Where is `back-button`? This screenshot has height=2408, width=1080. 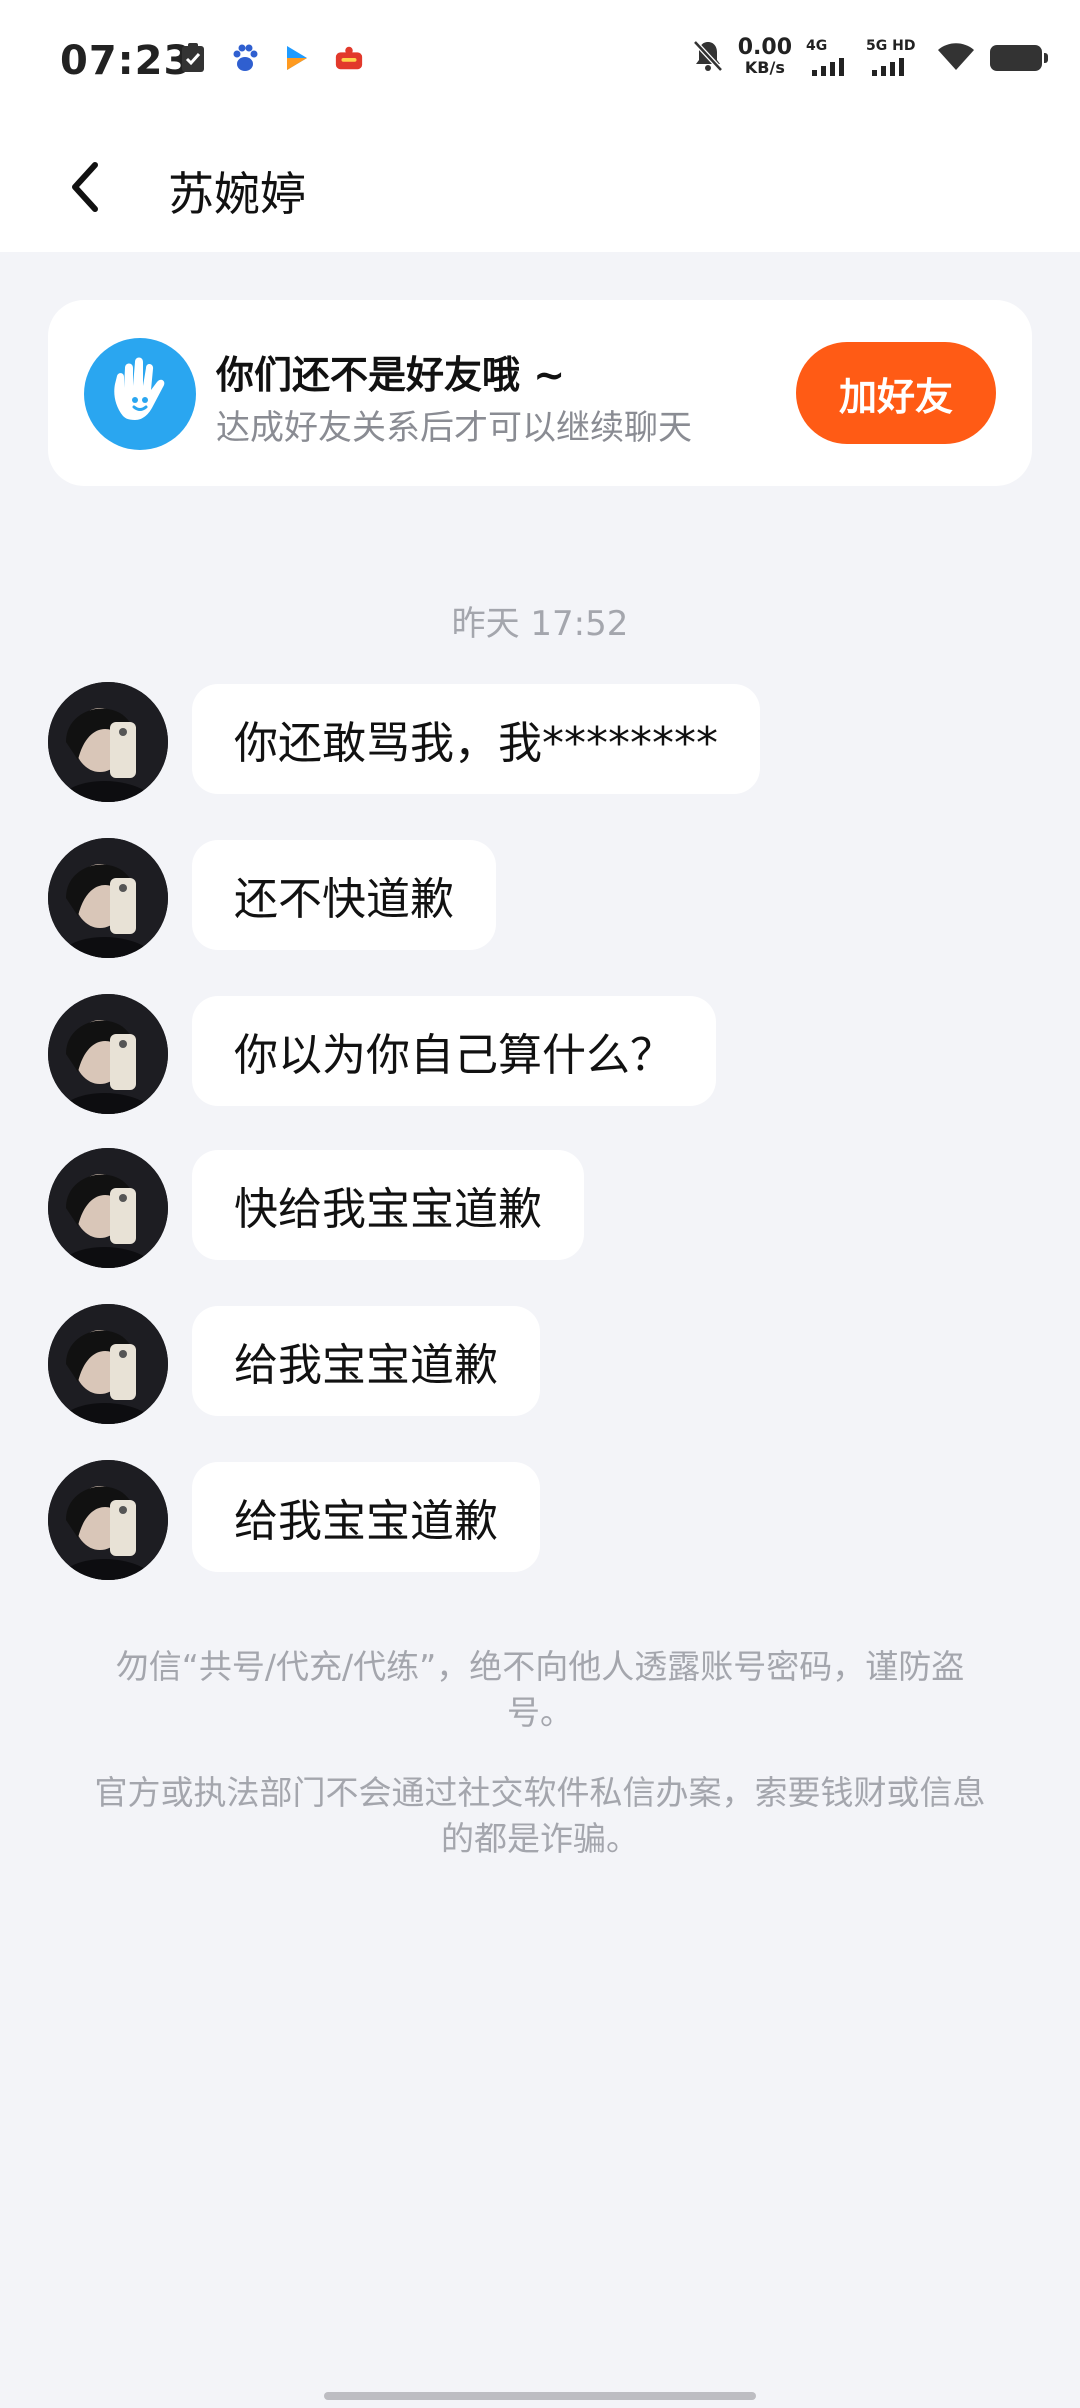 back-button is located at coordinates (85, 187).